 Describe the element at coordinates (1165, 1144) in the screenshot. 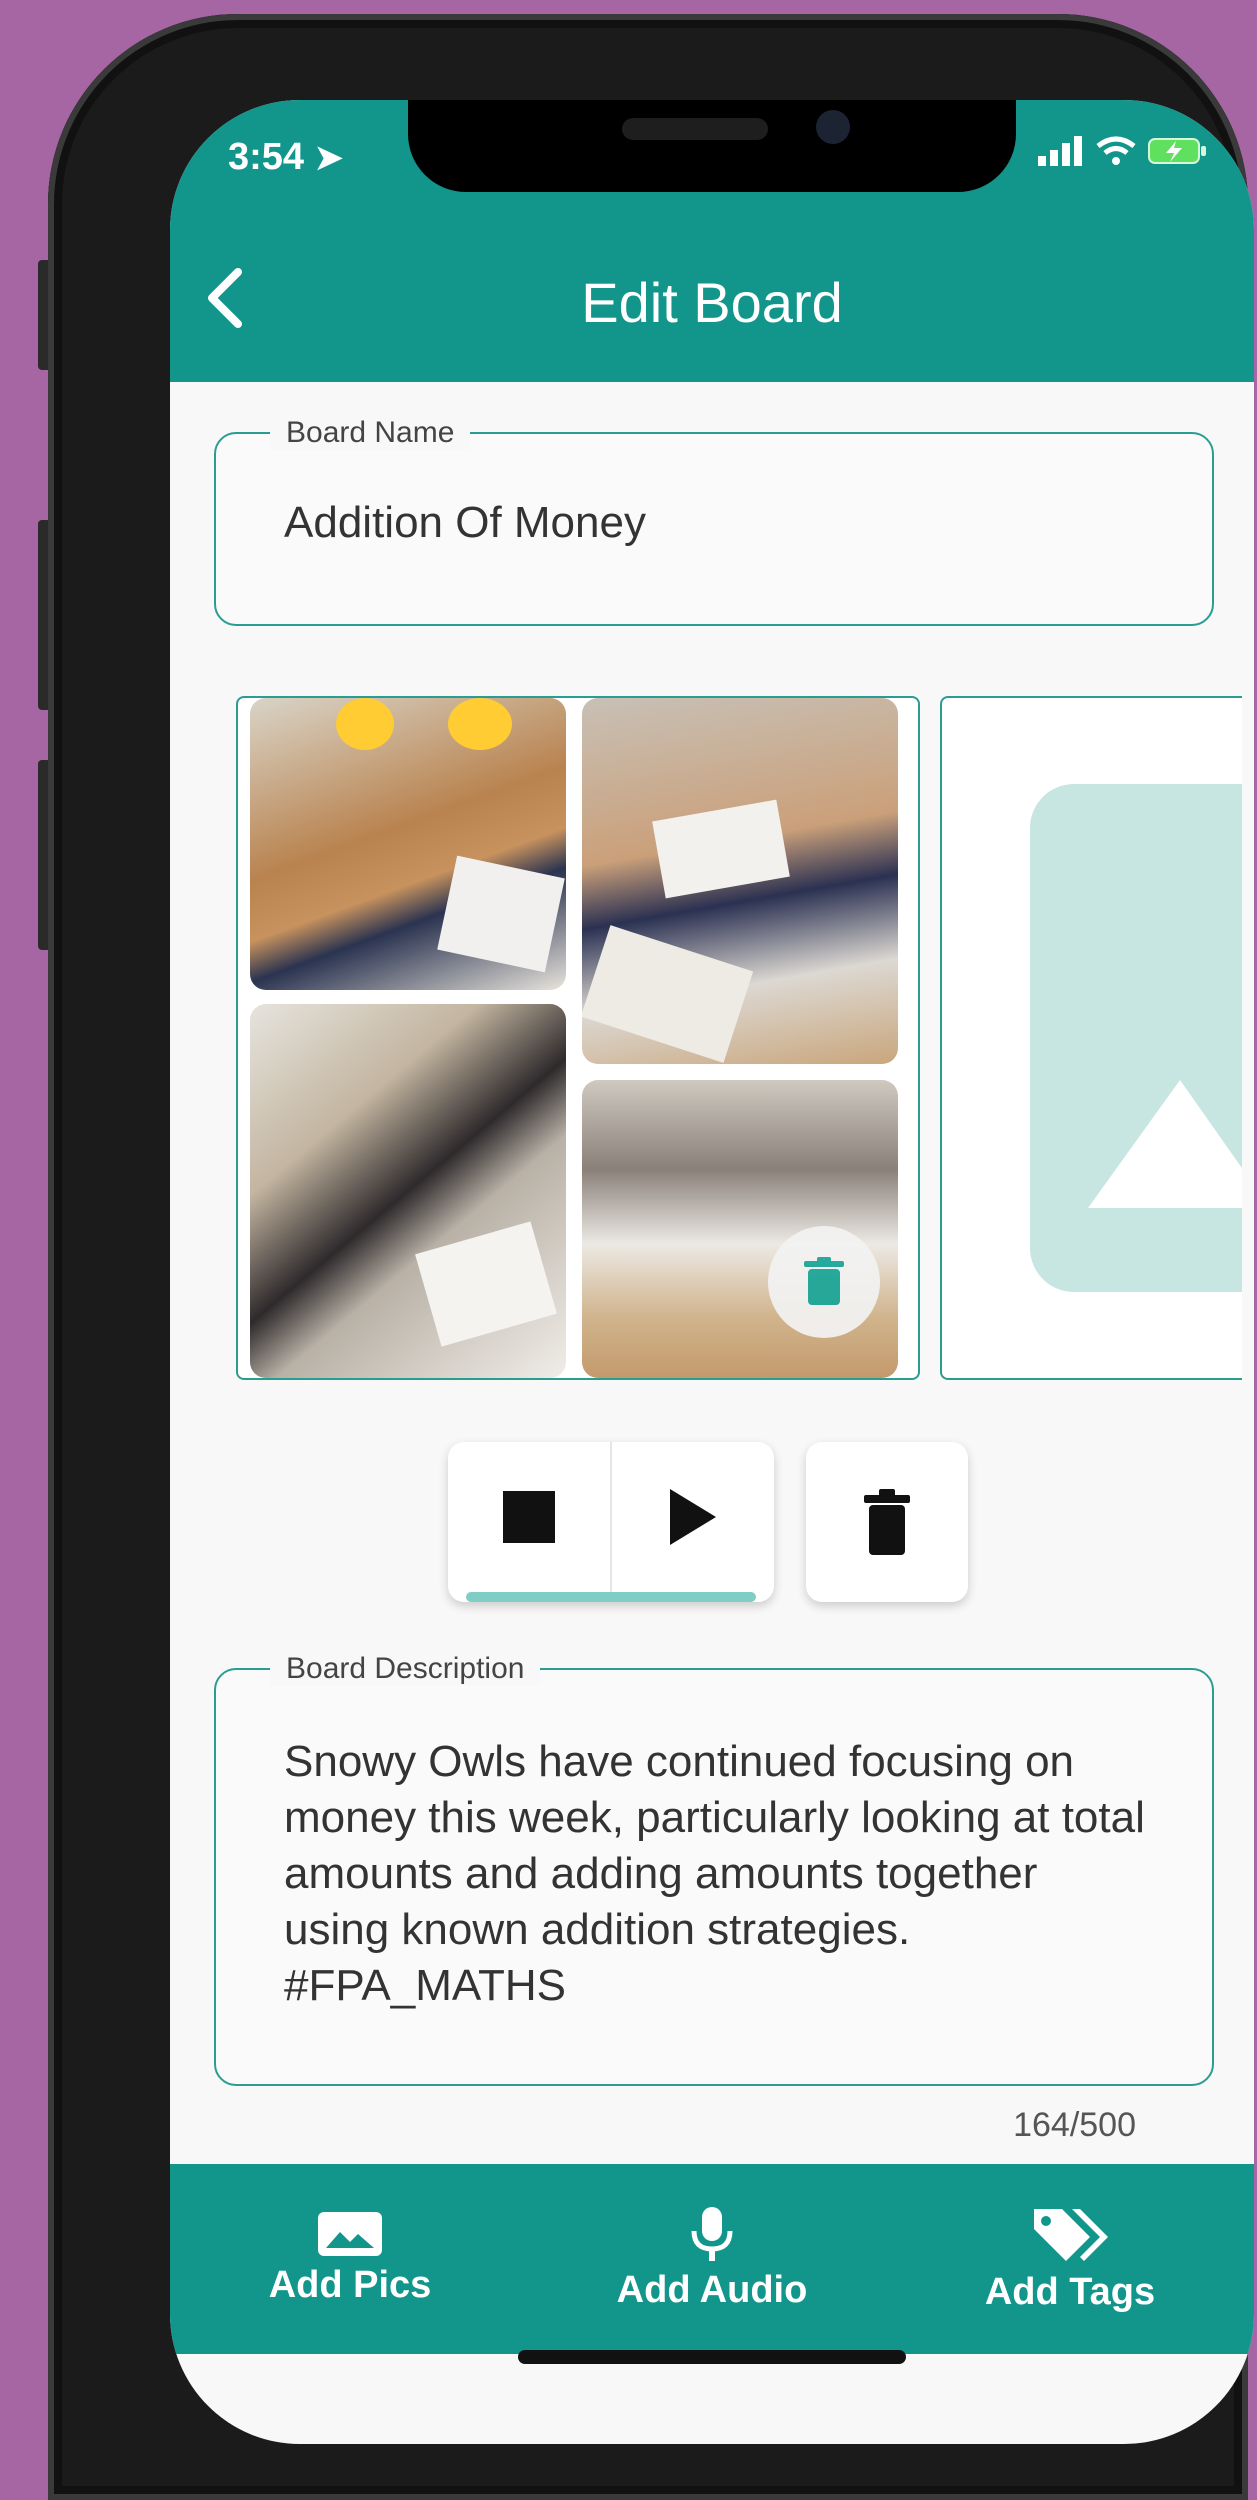

I see `mountain-icon` at that location.